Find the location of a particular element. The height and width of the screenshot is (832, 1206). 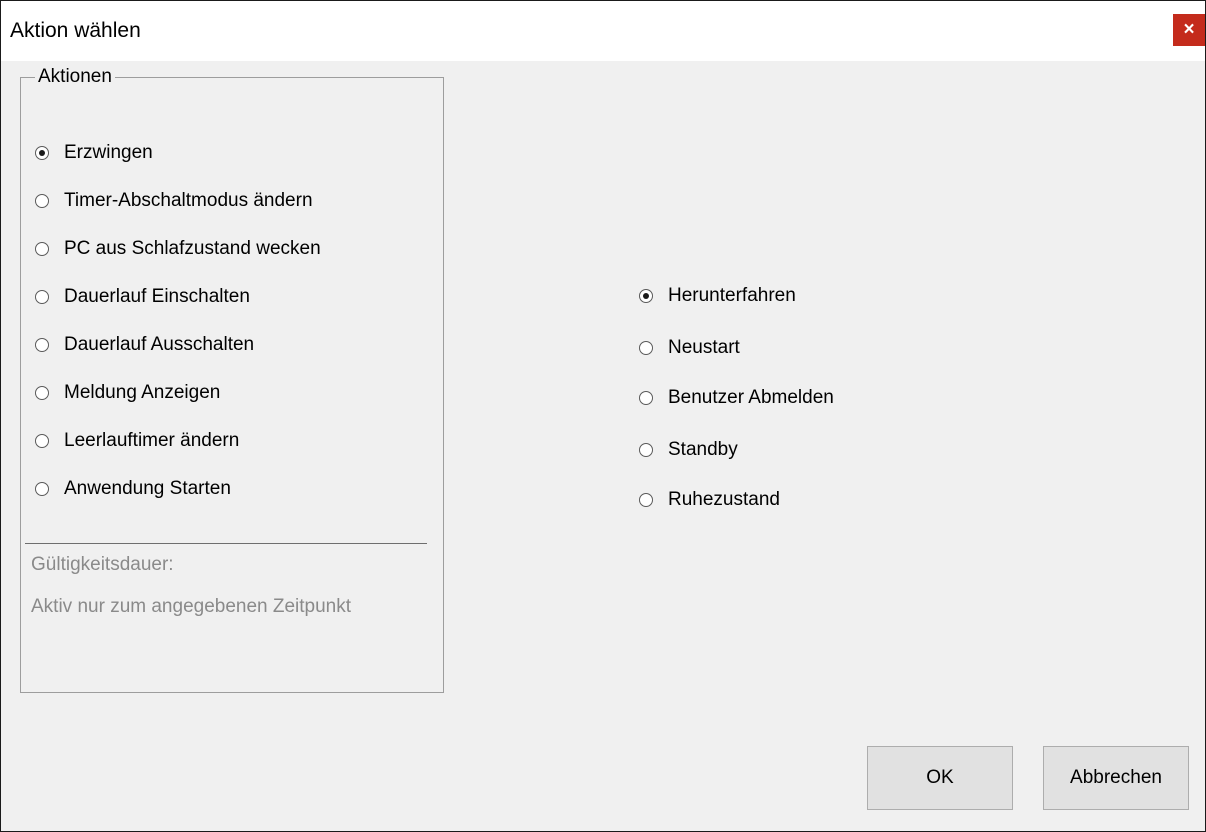

close-icon: × is located at coordinates (1189, 29).